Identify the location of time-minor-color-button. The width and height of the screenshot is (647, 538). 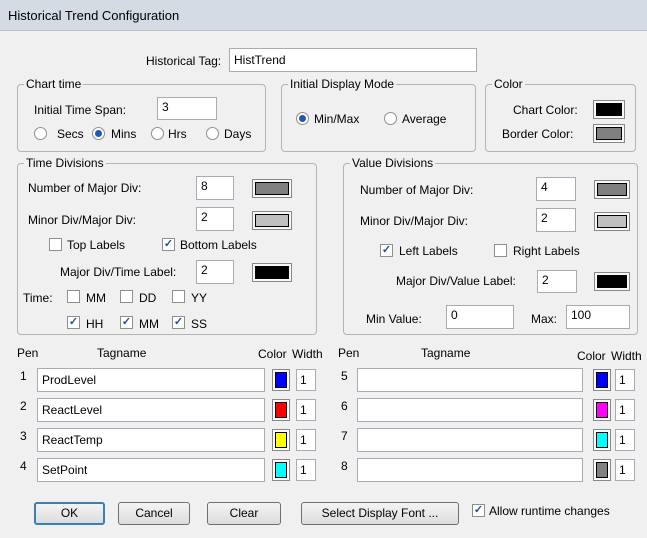
(272, 220).